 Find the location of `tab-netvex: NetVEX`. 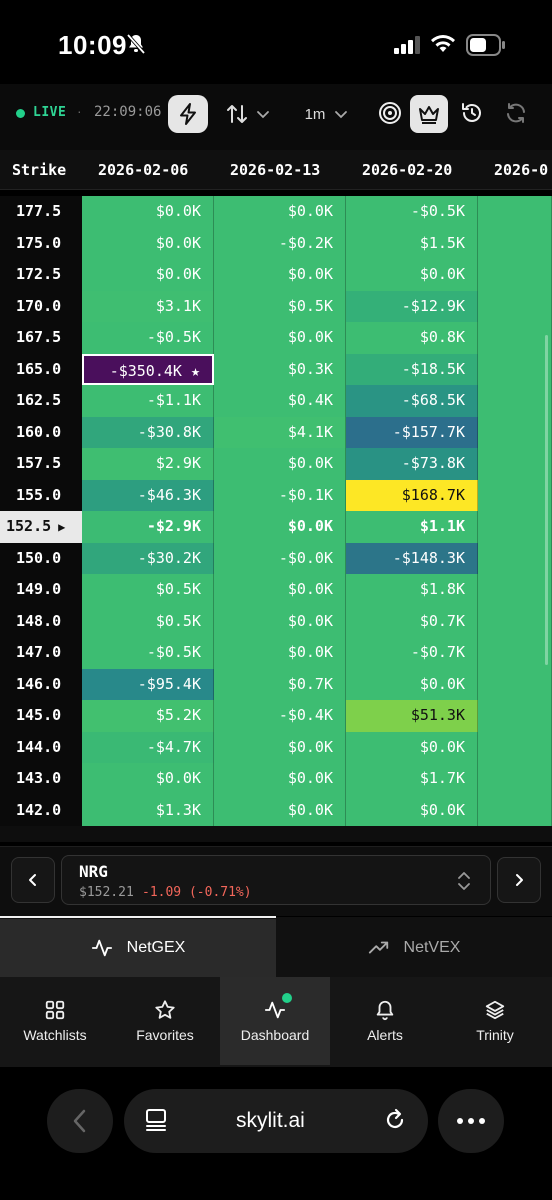

tab-netvex: NetVEX is located at coordinates (414, 948).